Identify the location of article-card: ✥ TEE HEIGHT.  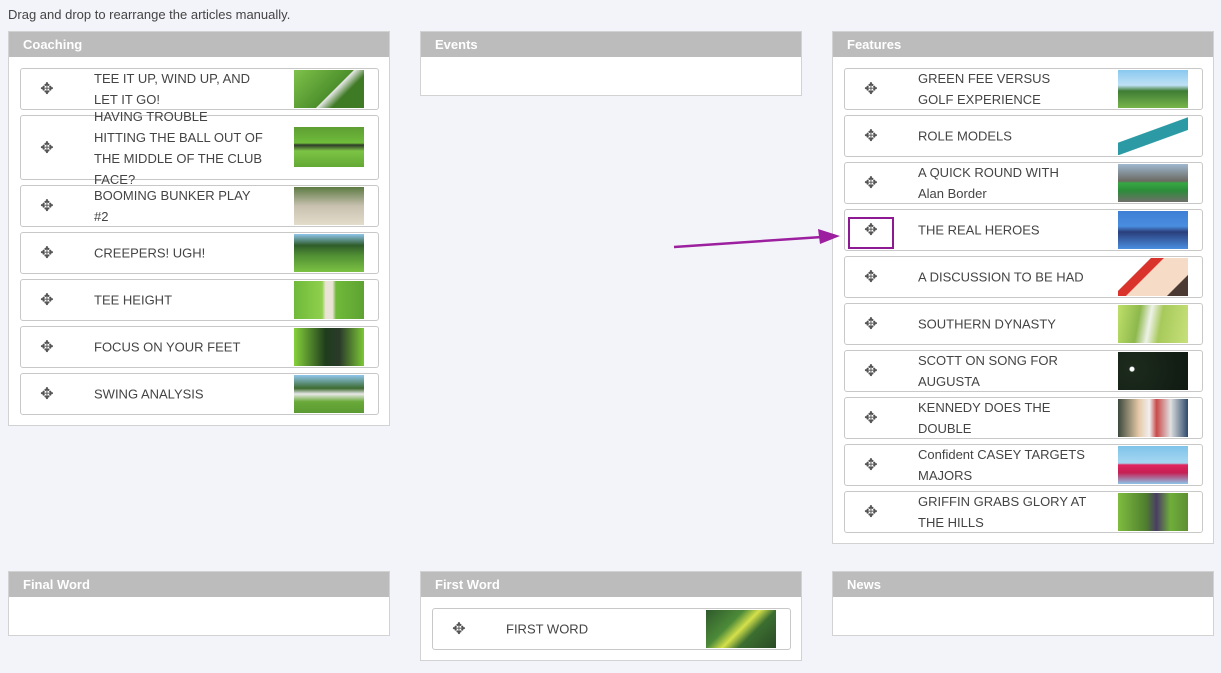
(199, 300).